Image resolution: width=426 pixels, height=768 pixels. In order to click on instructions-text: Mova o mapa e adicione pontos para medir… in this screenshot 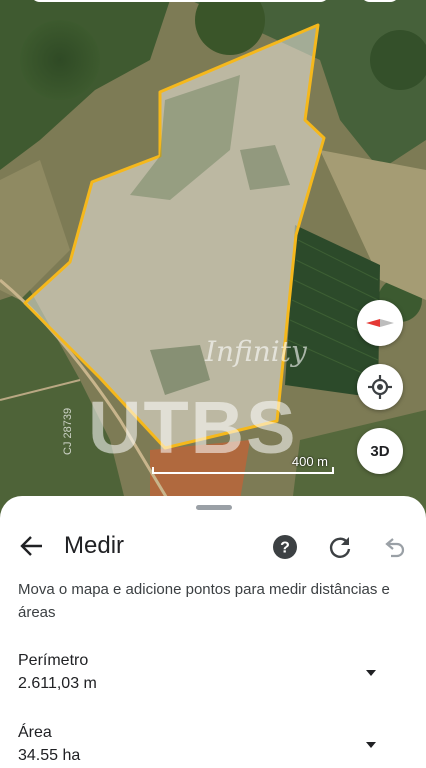, I will do `click(204, 601)`.